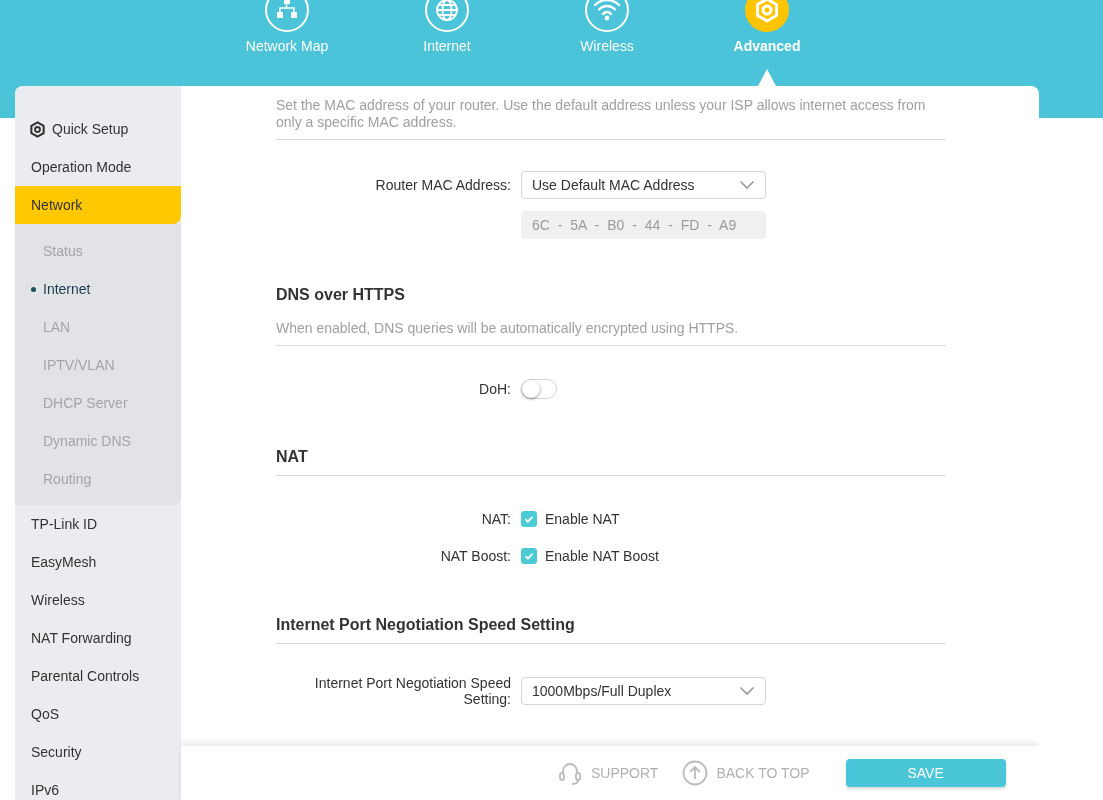 Image resolution: width=1103 pixels, height=800 pixels. What do you see at coordinates (98, 785) in the screenshot?
I see `sidebar-item: IPv6` at bounding box center [98, 785].